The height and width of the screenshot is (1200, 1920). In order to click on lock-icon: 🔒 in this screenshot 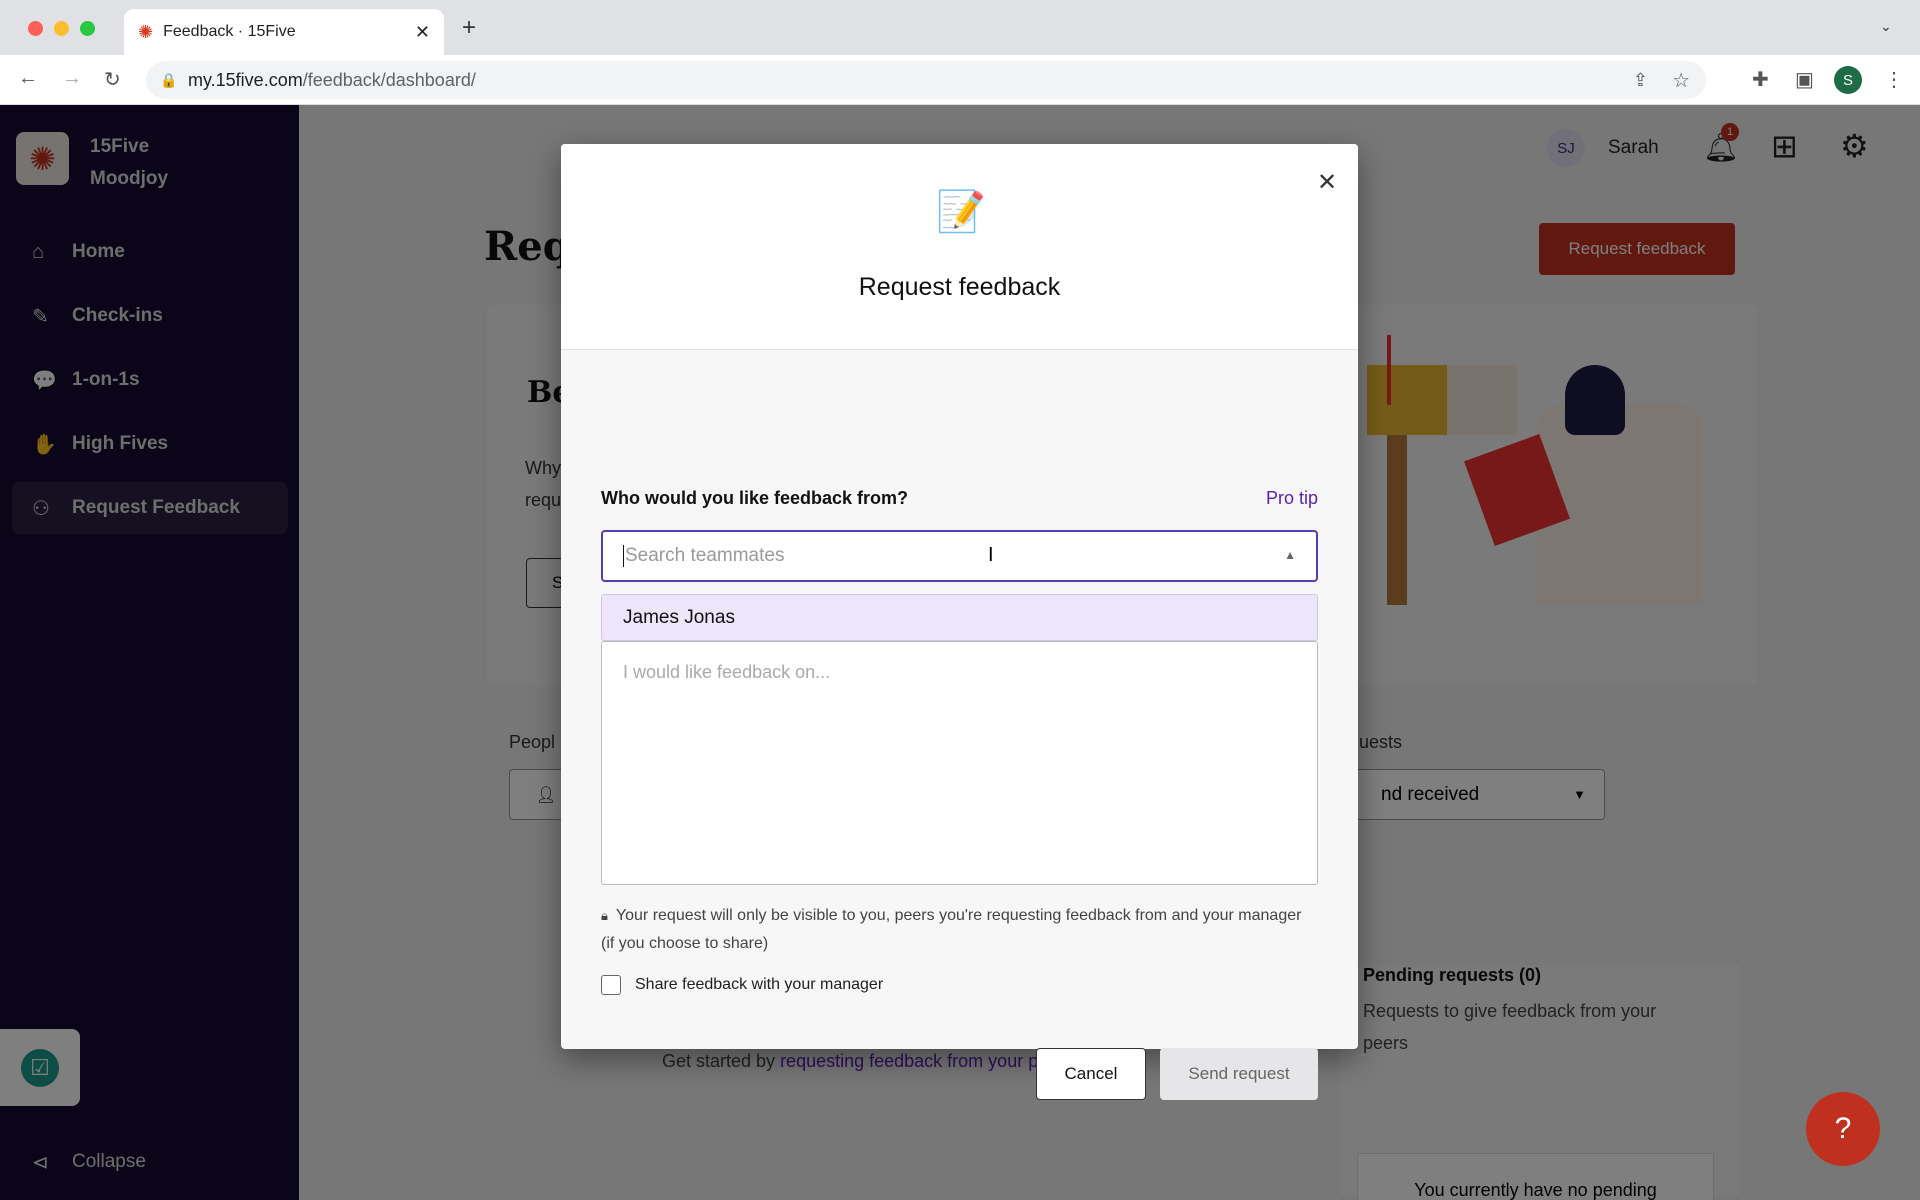, I will do `click(169, 79)`.